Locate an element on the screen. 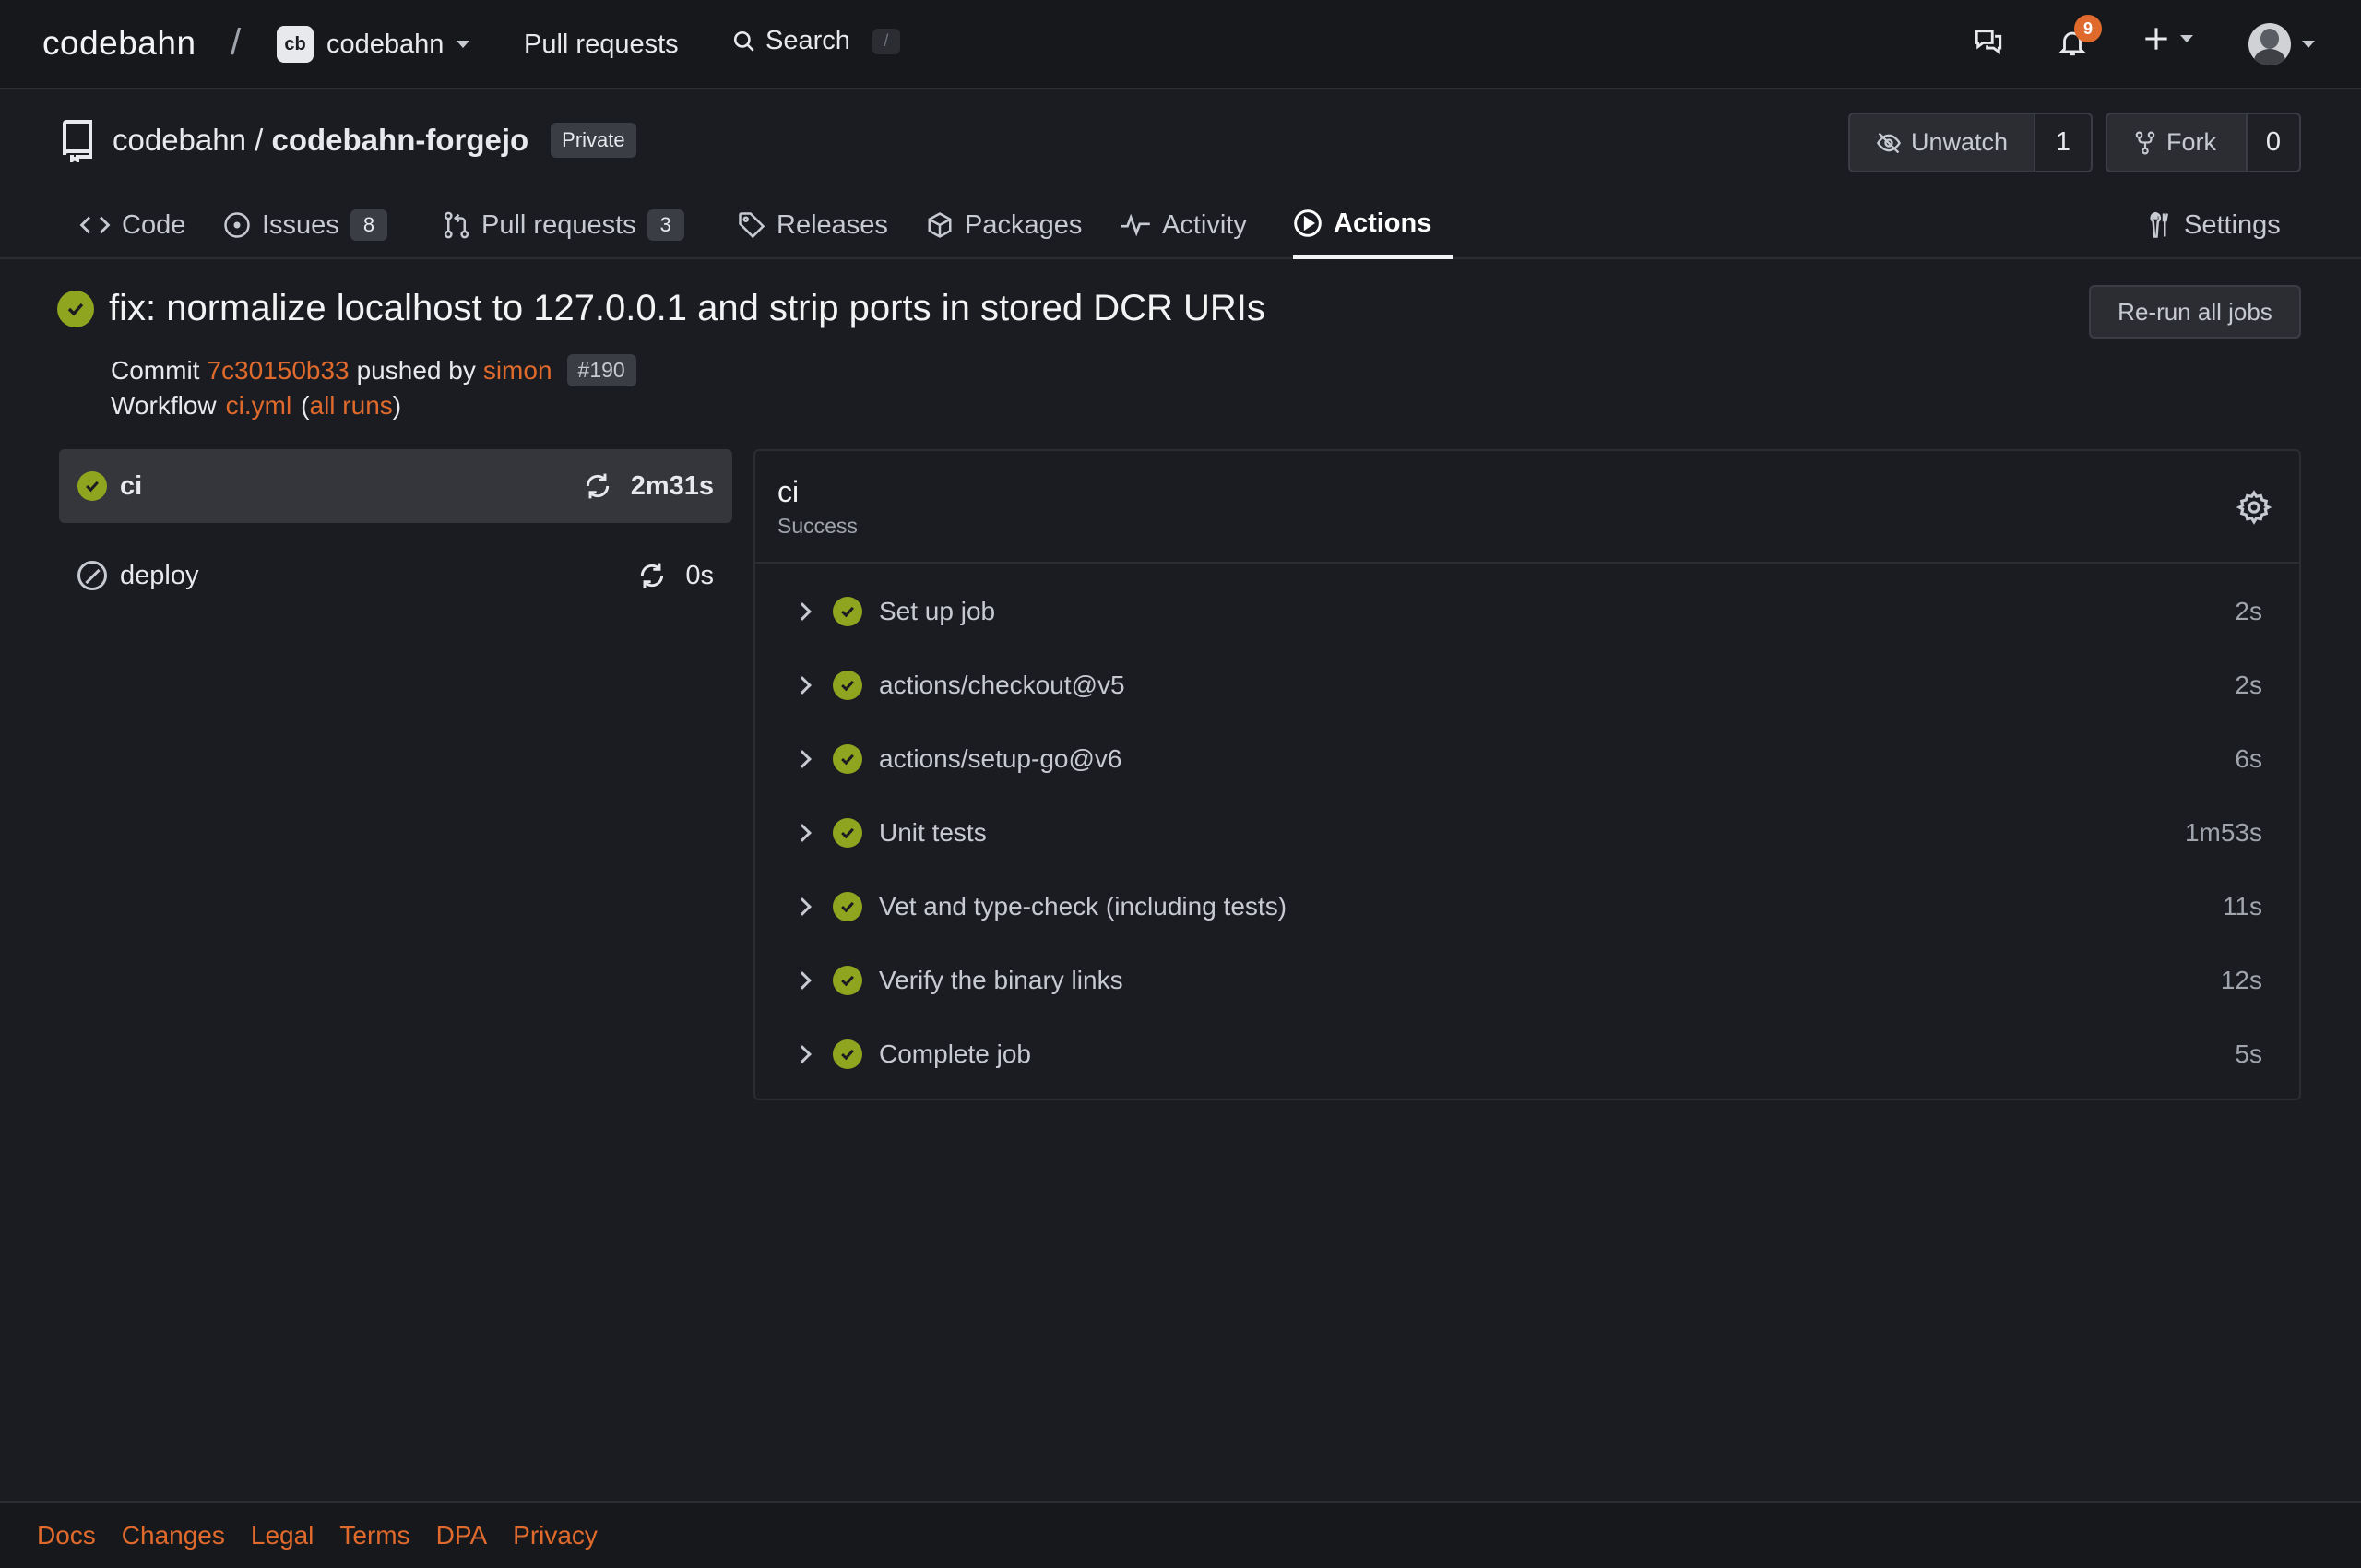 The height and width of the screenshot is (1568, 2361). tab-releases: Releases is located at coordinates (813, 225).